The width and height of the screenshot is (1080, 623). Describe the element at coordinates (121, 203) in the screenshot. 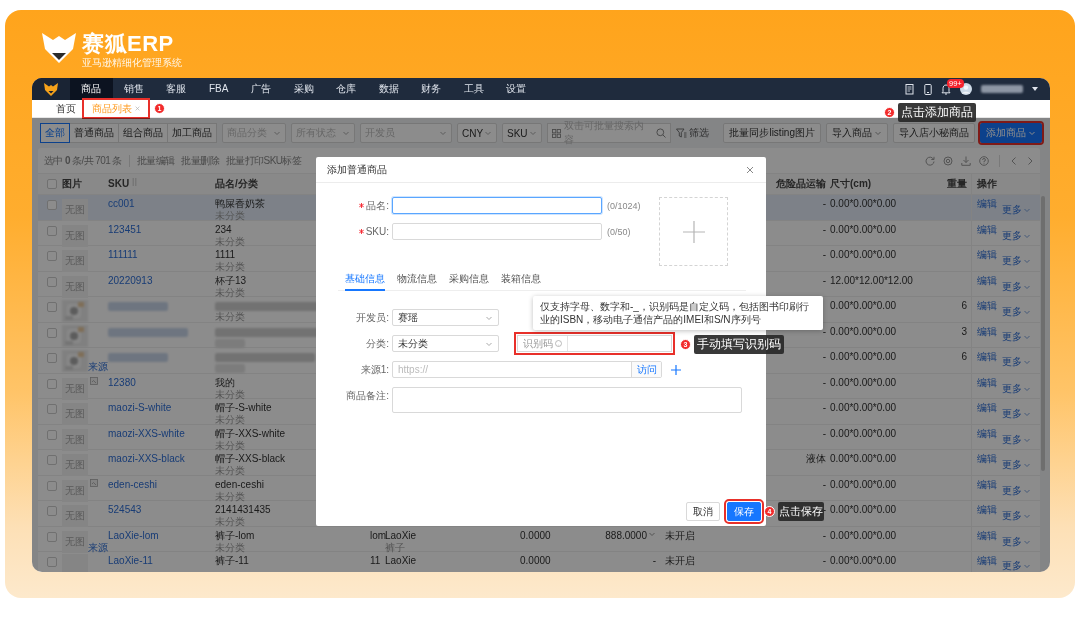

I see `sku-link: cc001` at that location.